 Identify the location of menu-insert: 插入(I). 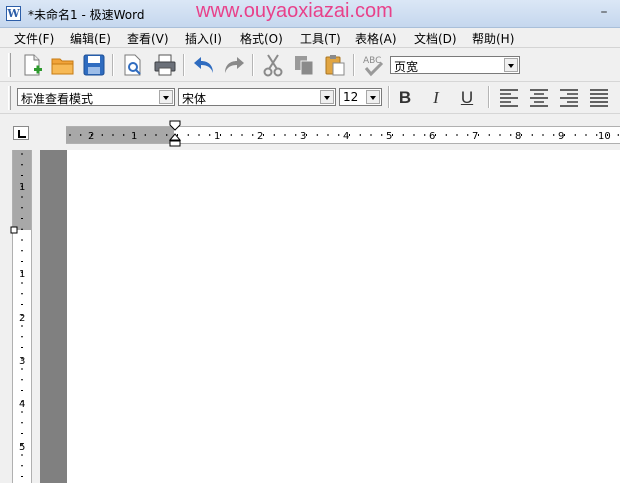
(203, 38).